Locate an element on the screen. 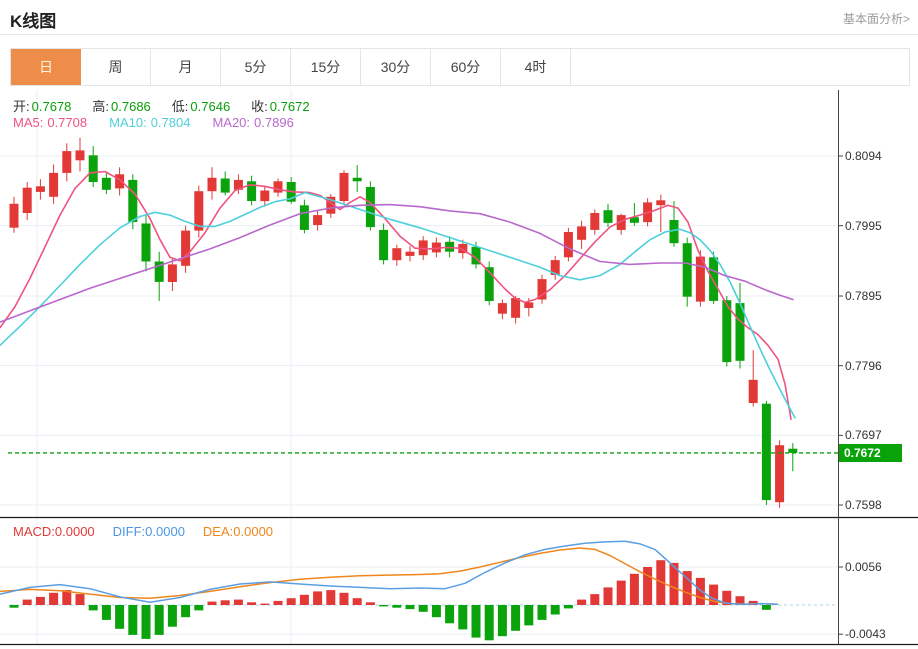 This screenshot has height=649, width=918. macd-histogram is located at coordinates (390, 600).